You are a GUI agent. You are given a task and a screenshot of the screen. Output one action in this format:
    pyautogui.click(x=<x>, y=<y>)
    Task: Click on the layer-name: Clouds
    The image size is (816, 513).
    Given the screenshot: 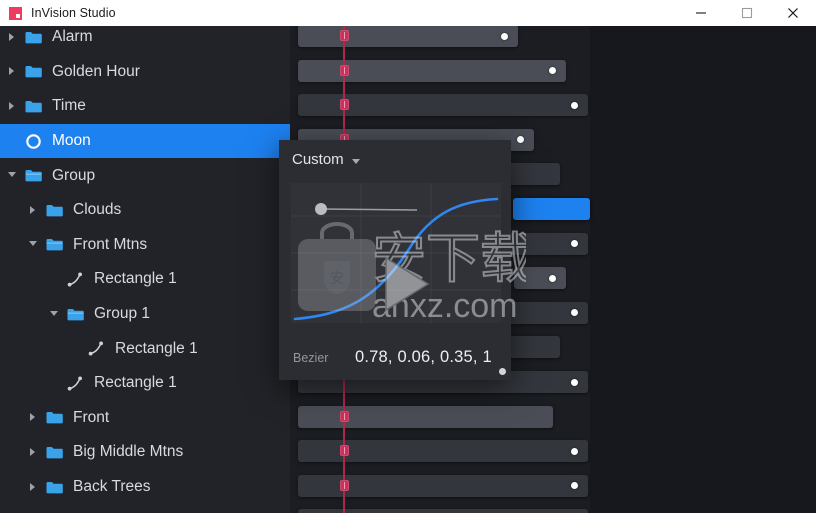 What is the action you would take?
    pyautogui.click(x=97, y=210)
    